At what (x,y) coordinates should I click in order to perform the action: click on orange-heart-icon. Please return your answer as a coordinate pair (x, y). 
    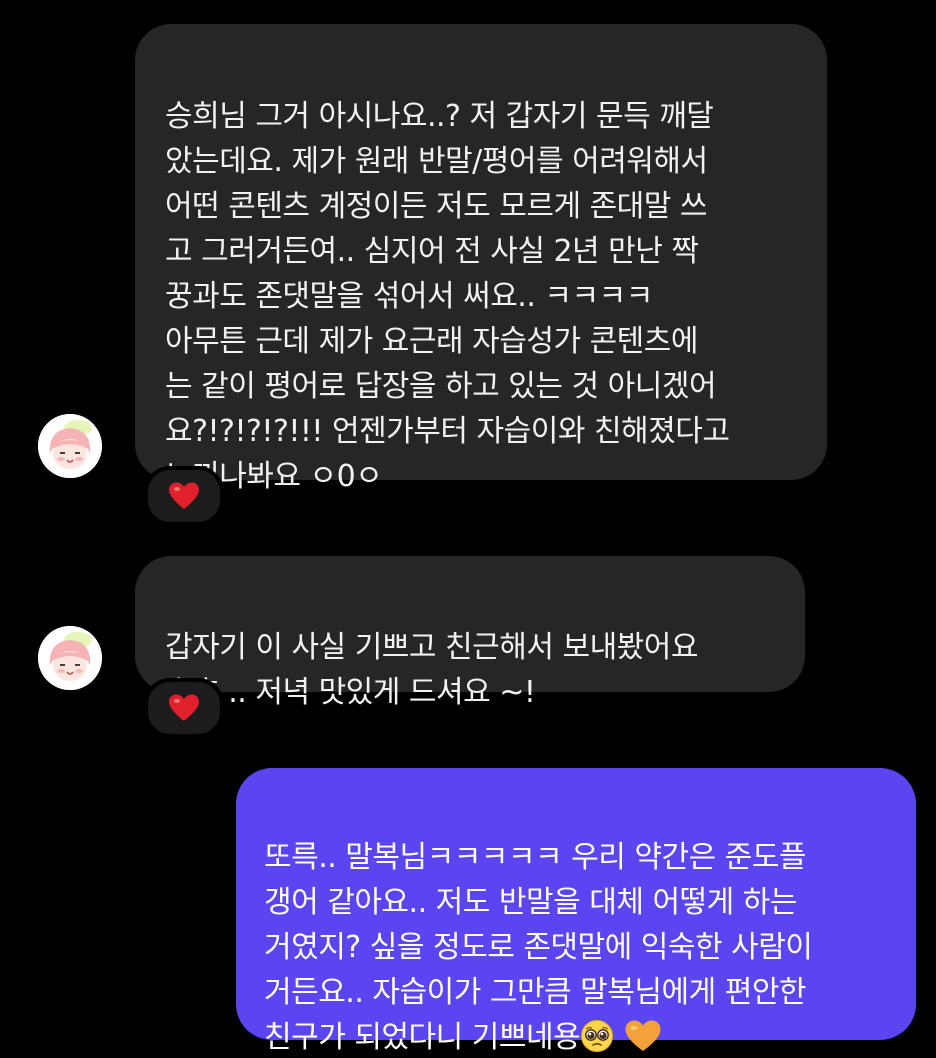
    Looking at the image, I should click on (643, 1038).